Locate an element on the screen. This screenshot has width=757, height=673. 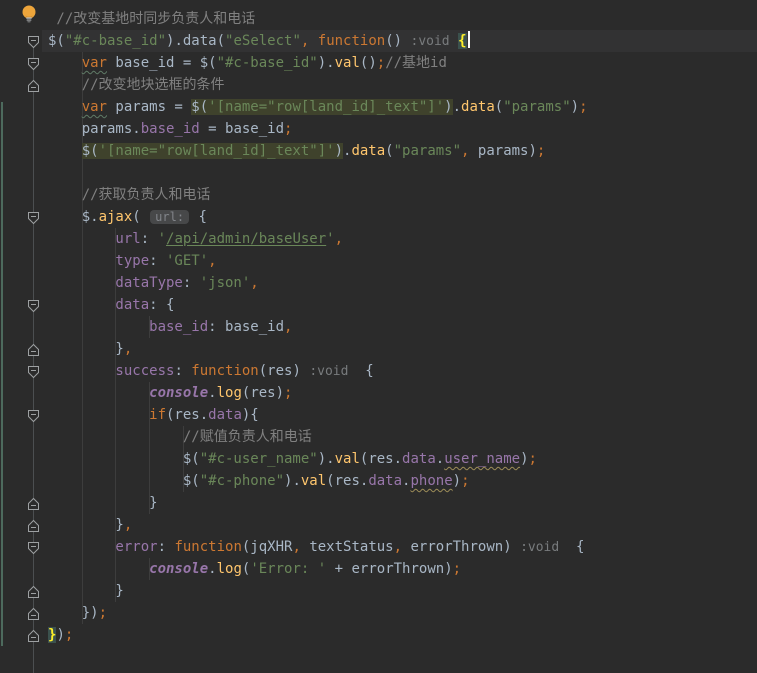
code-token: user_name is located at coordinates (482, 459).